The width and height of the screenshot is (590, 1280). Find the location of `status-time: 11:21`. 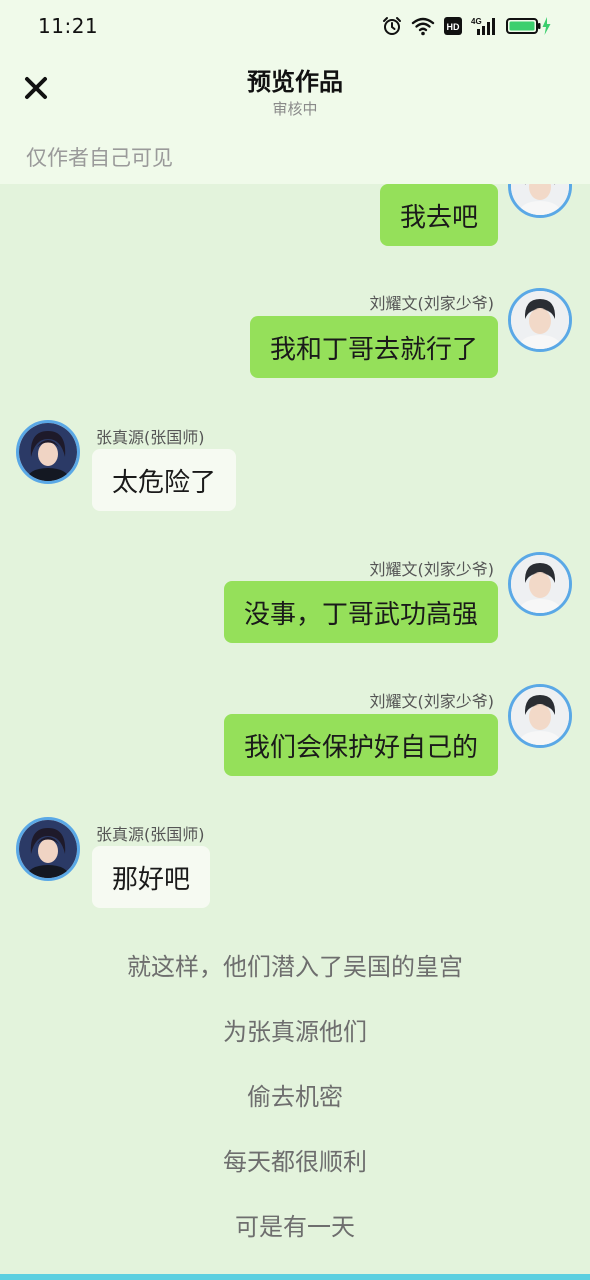

status-time: 11:21 is located at coordinates (68, 26).